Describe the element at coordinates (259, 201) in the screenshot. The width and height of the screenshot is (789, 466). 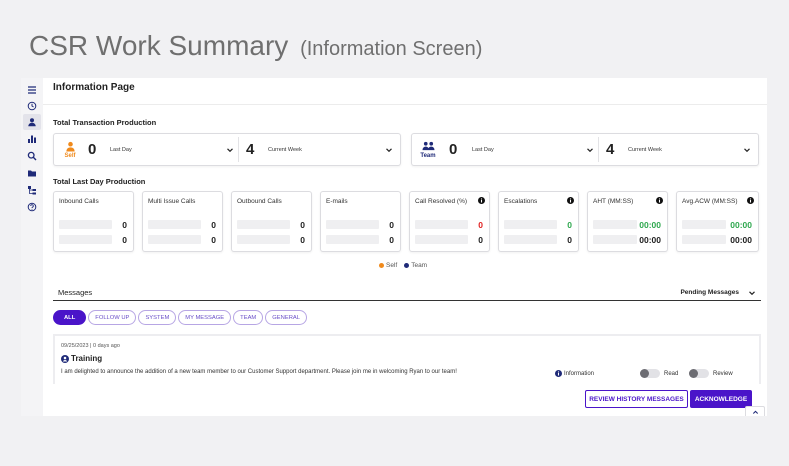
I see `metric-label: Outbound Calls` at that location.